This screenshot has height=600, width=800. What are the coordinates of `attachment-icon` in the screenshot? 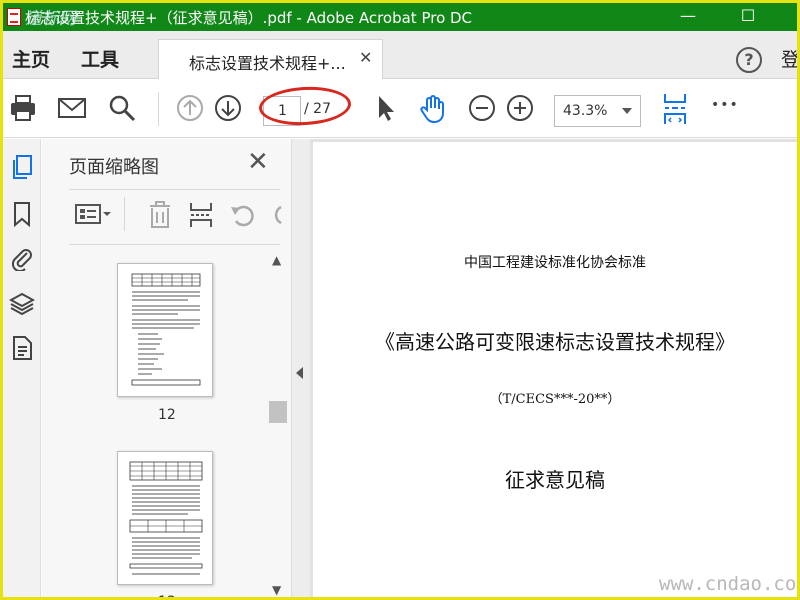 It's located at (22, 258).